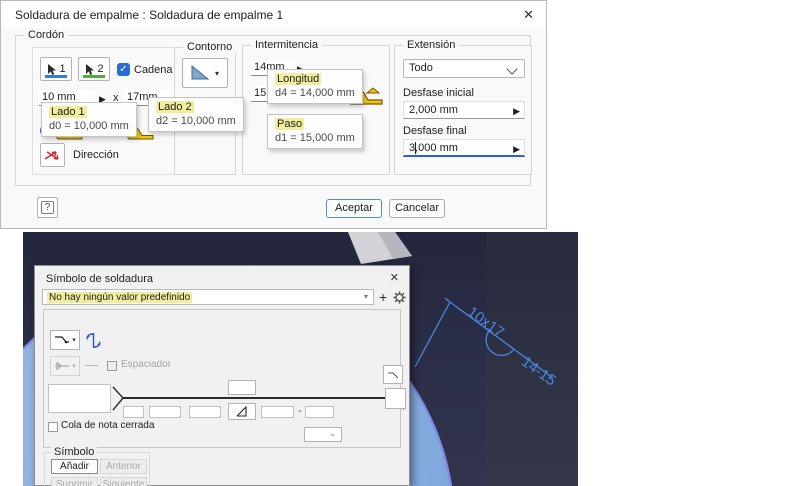  What do you see at coordinates (175, 107) in the screenshot?
I see `tooltip-lado2-title: Lado 2` at bounding box center [175, 107].